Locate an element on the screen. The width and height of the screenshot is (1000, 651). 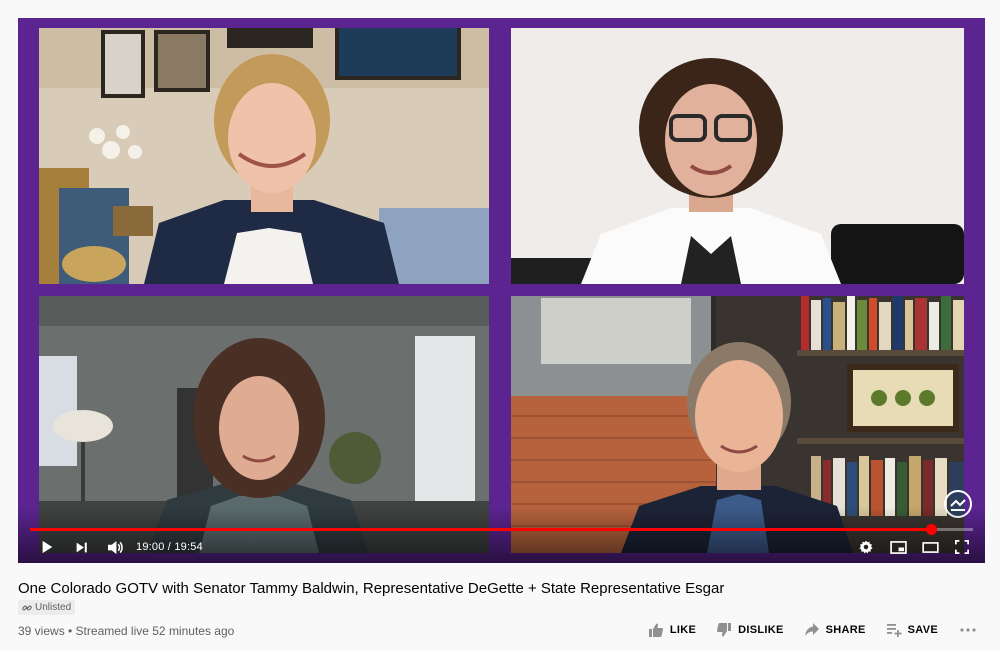
more-icon is located at coordinates (968, 630).